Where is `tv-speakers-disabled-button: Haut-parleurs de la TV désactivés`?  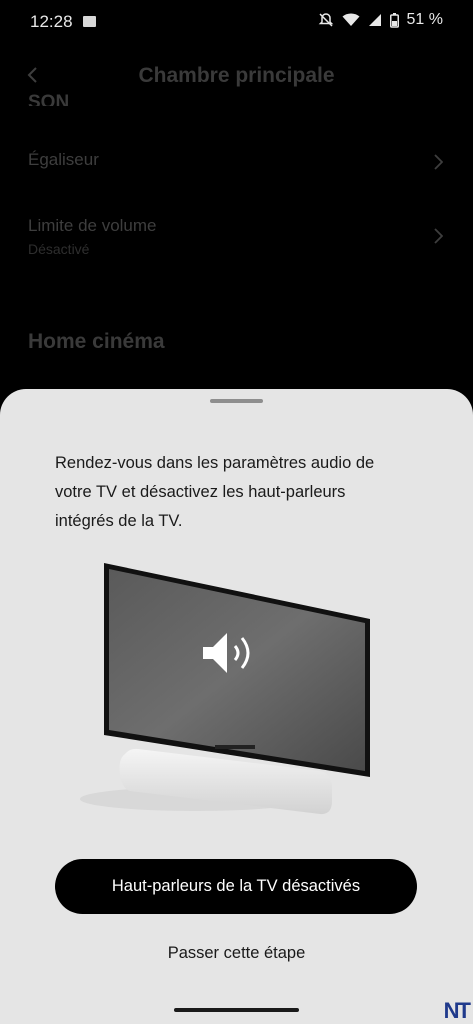
tv-speakers-disabled-button: Haut-parleurs de la TV désactivés is located at coordinates (236, 886).